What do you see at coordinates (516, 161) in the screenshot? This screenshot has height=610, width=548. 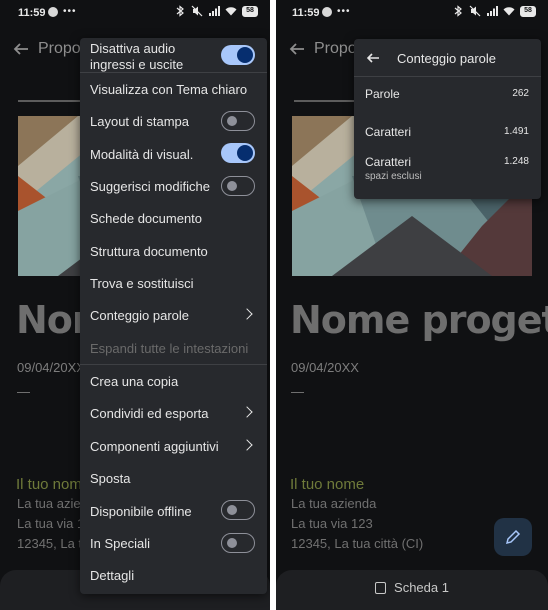 I see `characters-no-spaces-value: 1.248` at bounding box center [516, 161].